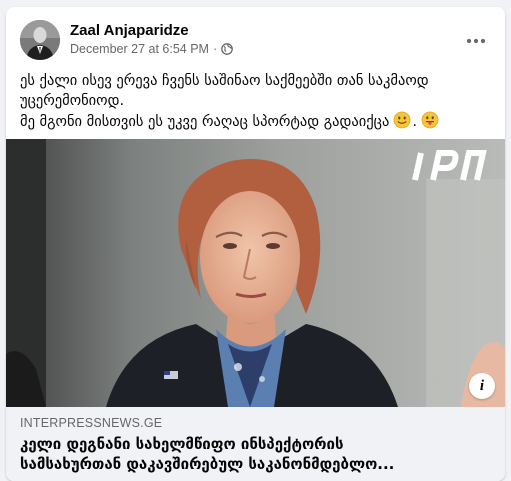  I want to click on slightly-smiling-face-icon, so click(402, 123).